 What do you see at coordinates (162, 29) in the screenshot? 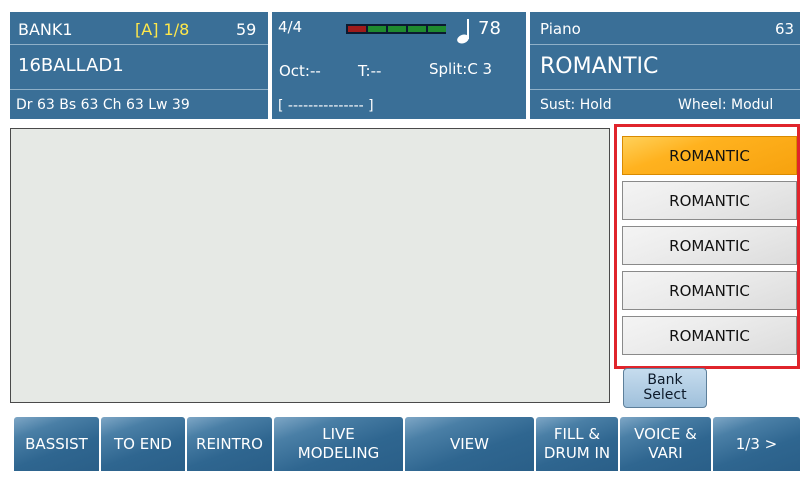
I see `variation-indicator: [A] 1/8` at bounding box center [162, 29].